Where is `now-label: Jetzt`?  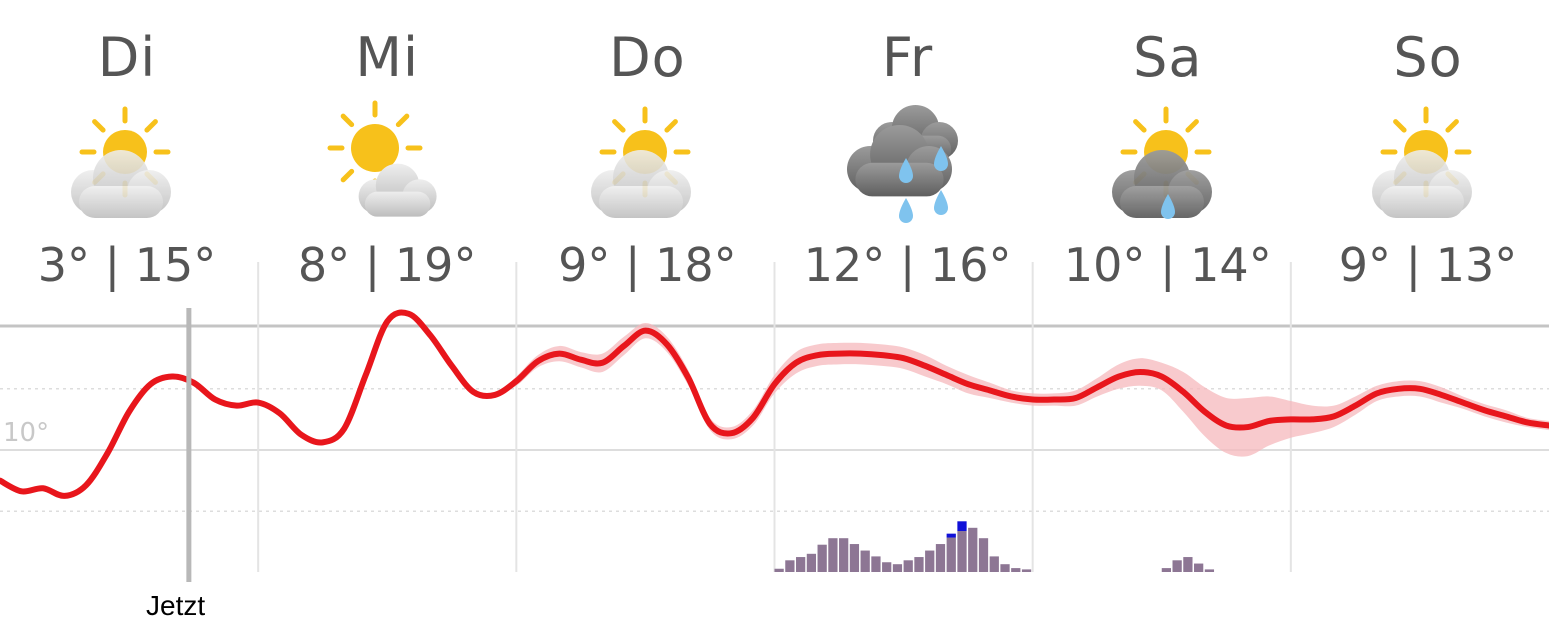
now-label: Jetzt is located at coordinates (176, 605).